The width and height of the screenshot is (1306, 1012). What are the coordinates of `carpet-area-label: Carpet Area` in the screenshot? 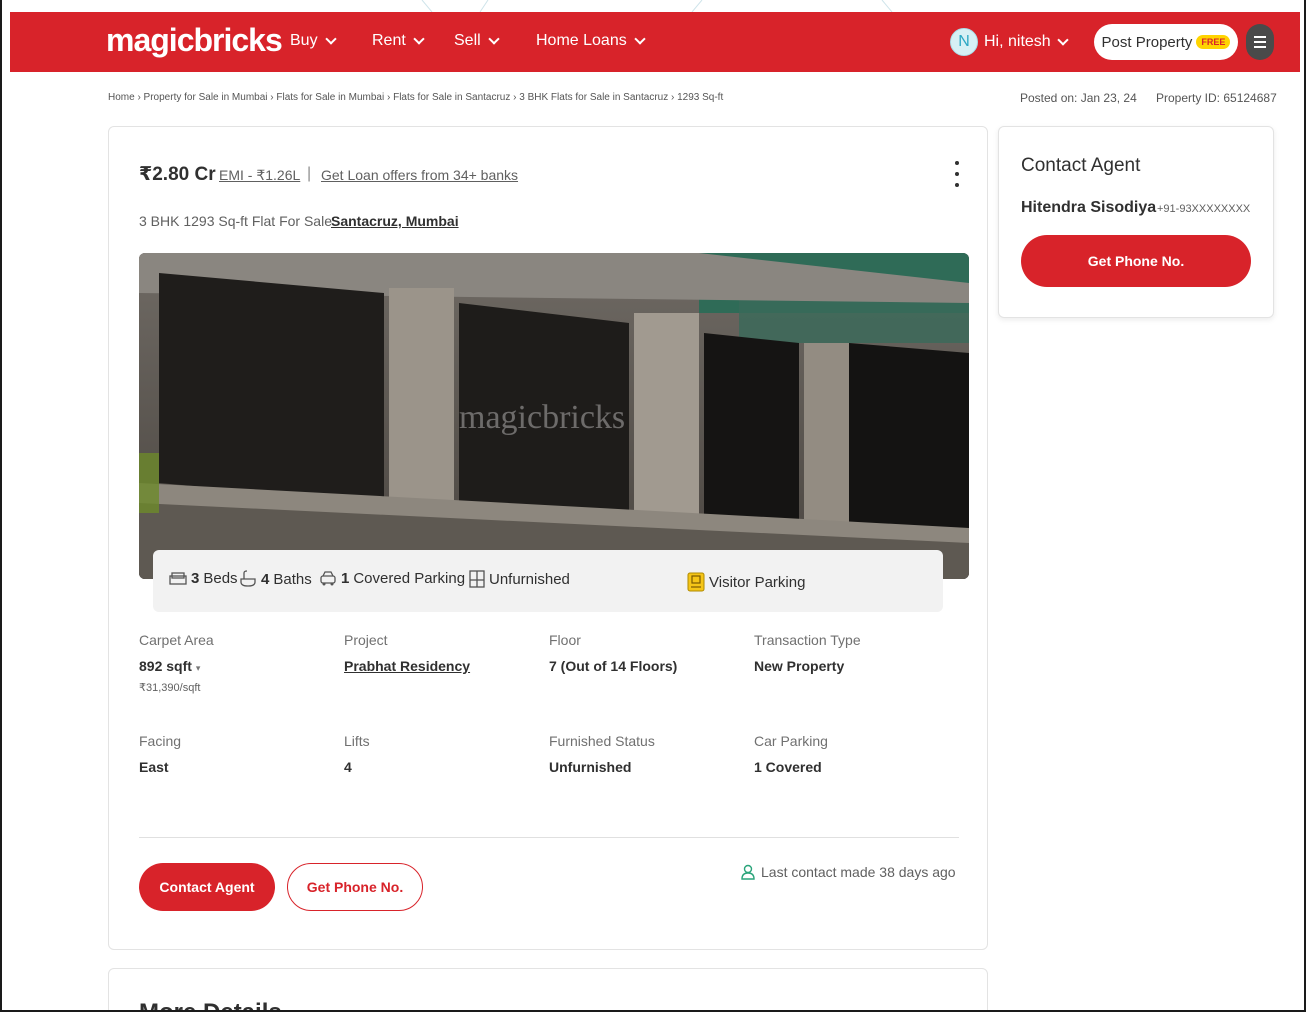 It's located at (176, 640).